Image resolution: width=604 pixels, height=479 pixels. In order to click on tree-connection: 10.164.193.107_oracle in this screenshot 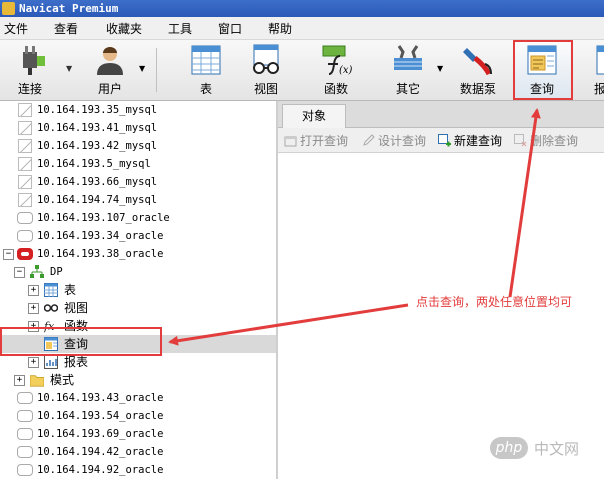, I will do `click(138, 218)`.